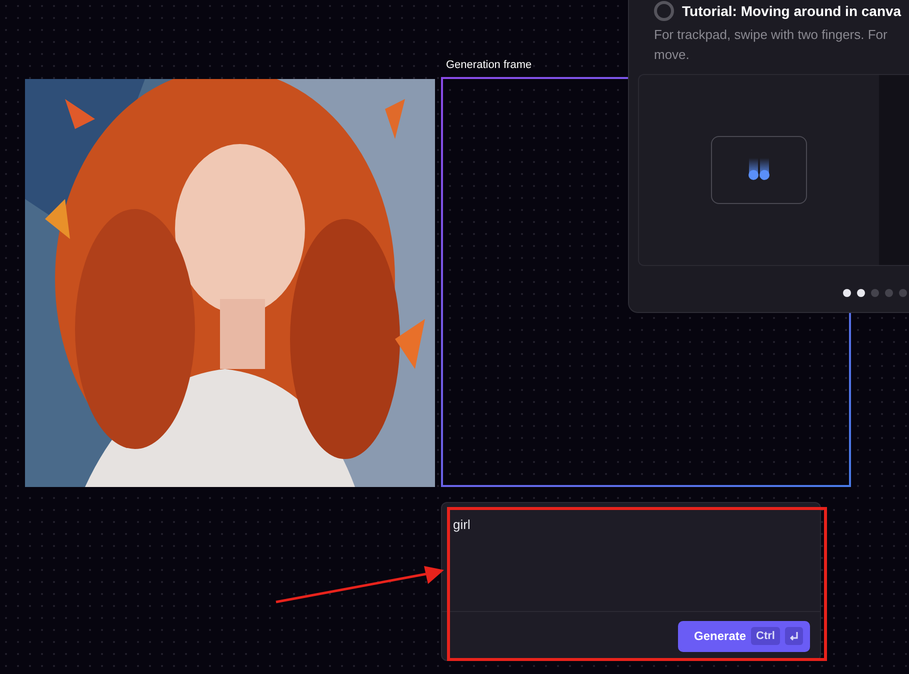  What do you see at coordinates (489, 65) in the screenshot?
I see `frame-label: Generation frame` at bounding box center [489, 65].